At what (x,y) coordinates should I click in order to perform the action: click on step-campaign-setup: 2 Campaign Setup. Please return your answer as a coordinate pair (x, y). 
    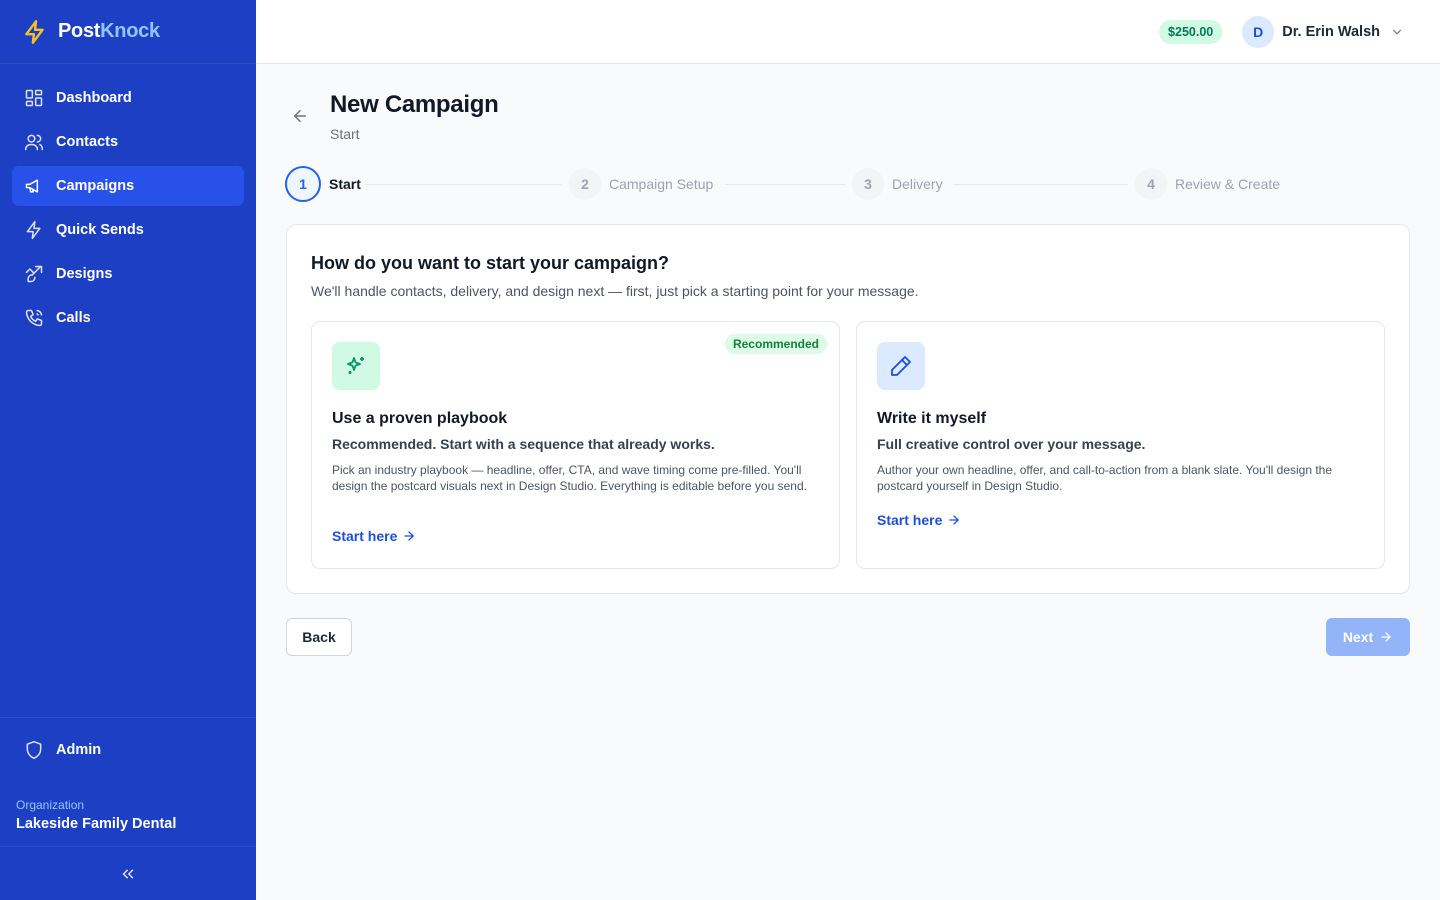
    Looking at the image, I should click on (641, 184).